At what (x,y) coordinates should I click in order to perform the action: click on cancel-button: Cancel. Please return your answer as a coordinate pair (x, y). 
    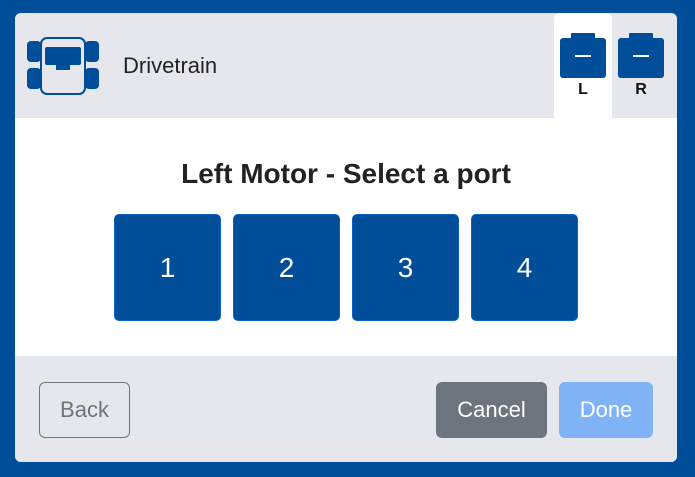
    Looking at the image, I should click on (491, 410).